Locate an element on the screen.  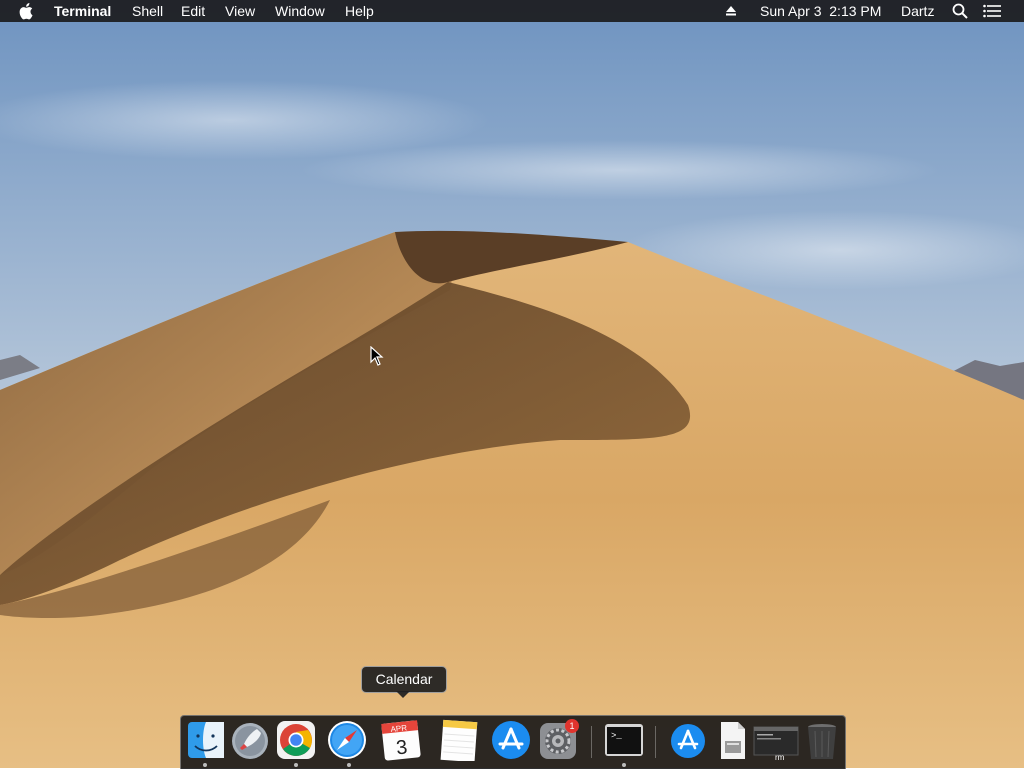
document-icon is located at coordinates (732, 740).